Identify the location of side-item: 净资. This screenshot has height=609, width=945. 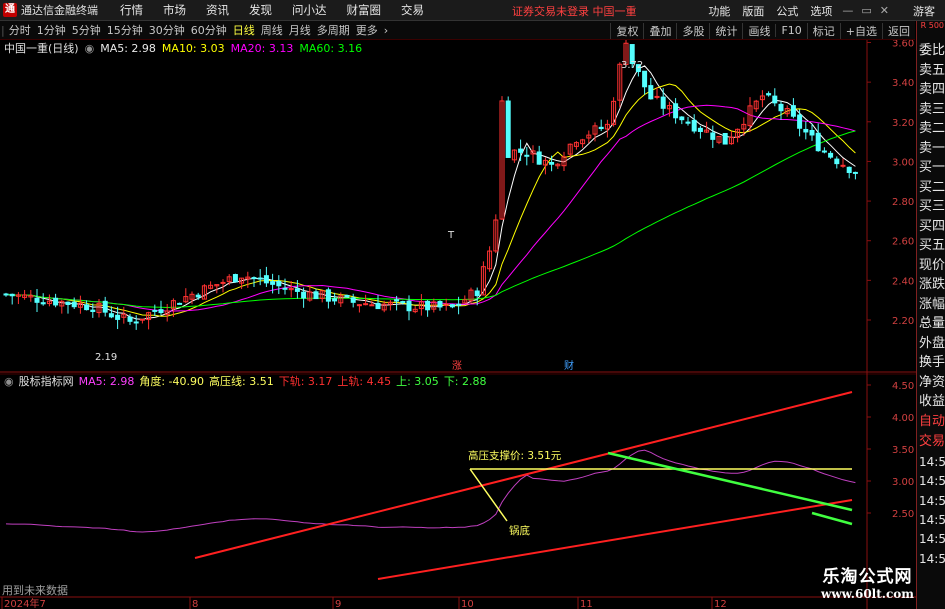
(932, 383).